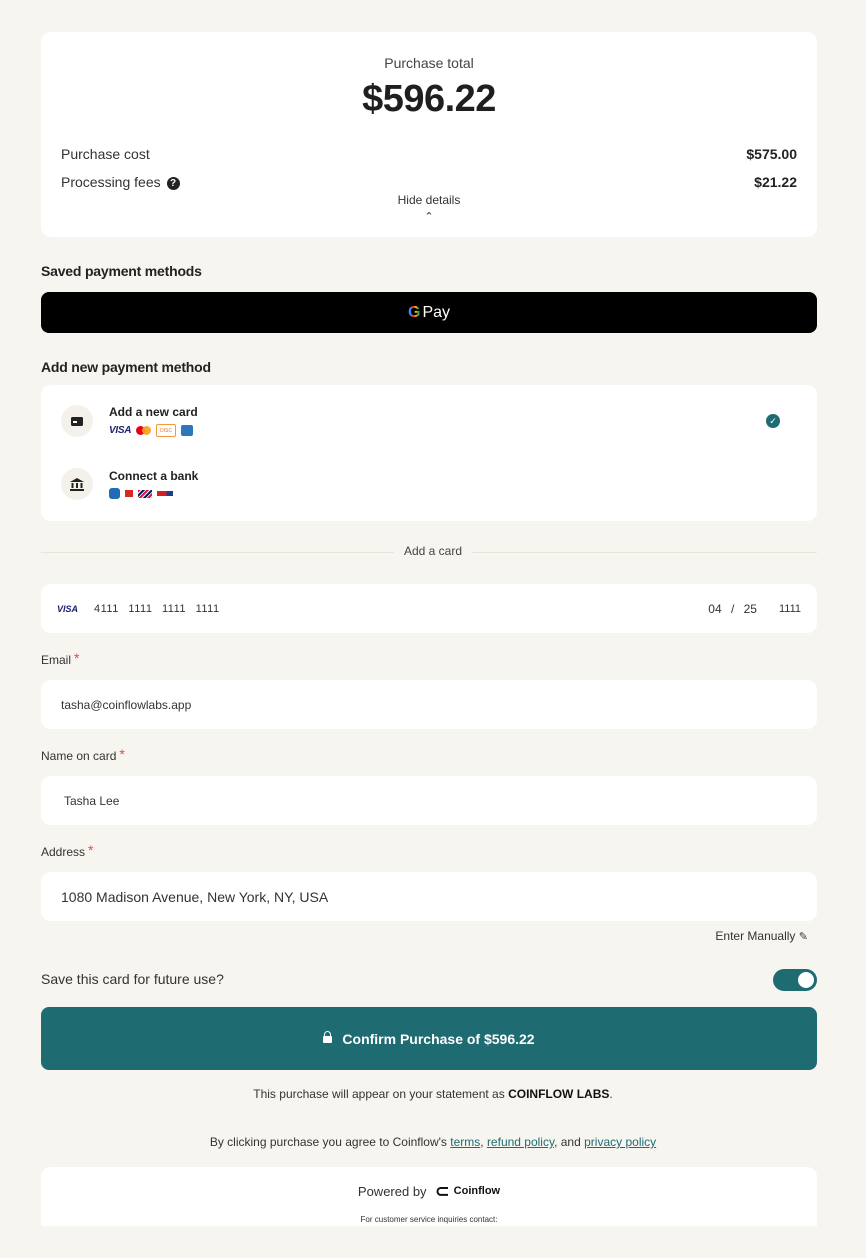  I want to click on saved-methods-title: Saved payment methods, so click(121, 271).